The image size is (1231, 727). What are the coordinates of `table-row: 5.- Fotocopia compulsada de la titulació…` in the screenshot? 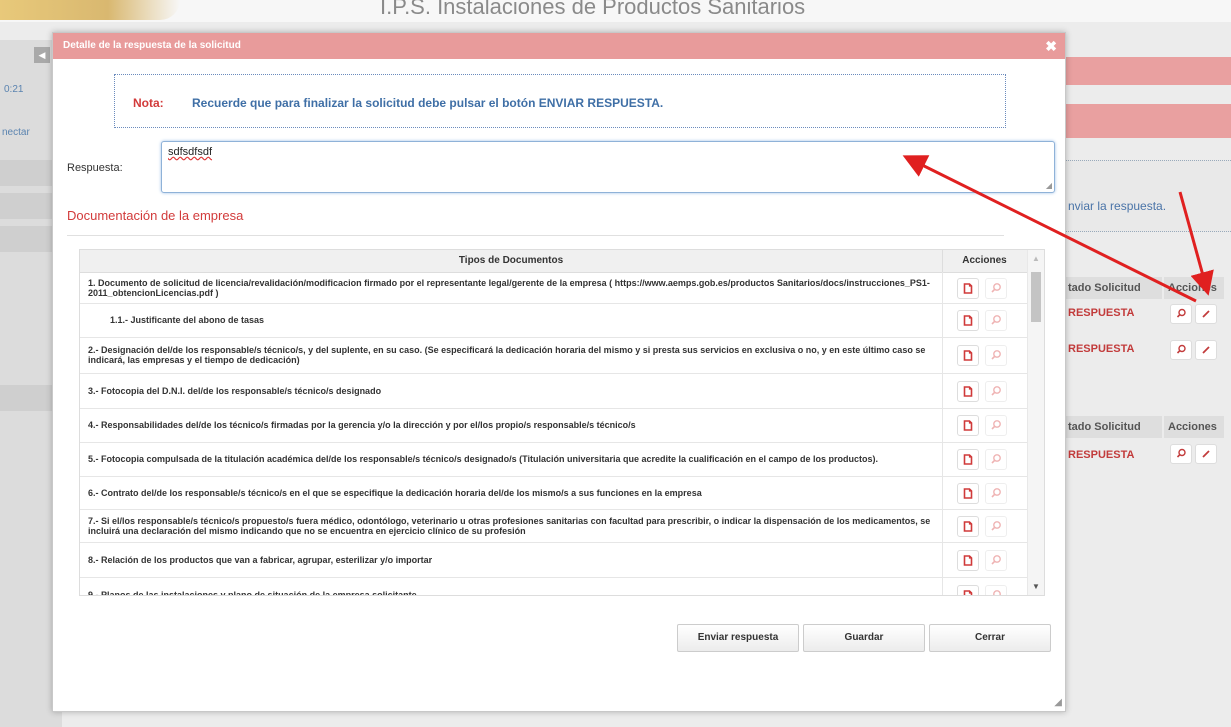 It's located at (553, 459).